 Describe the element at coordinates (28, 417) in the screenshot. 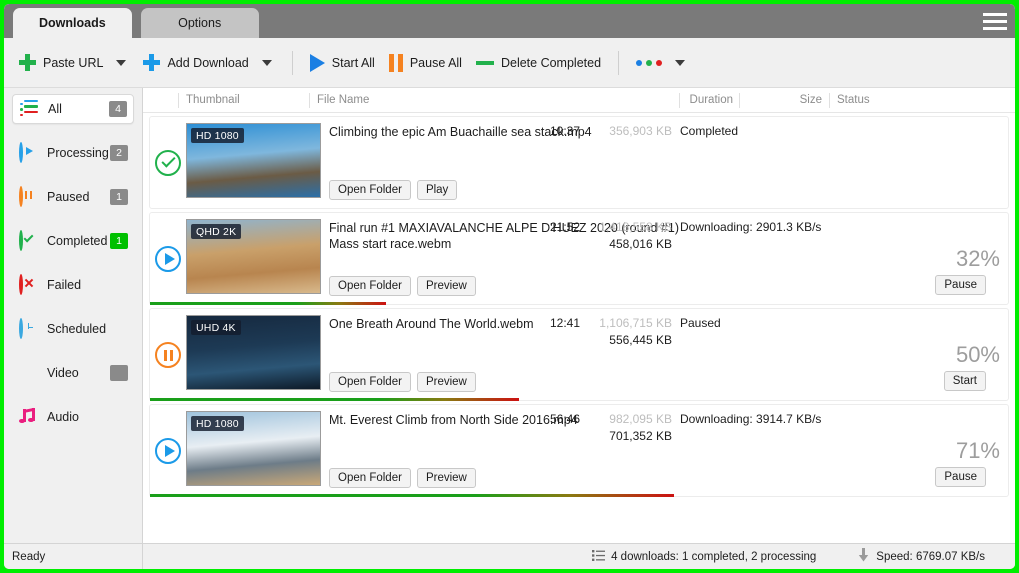

I see `music-note-icon` at that location.